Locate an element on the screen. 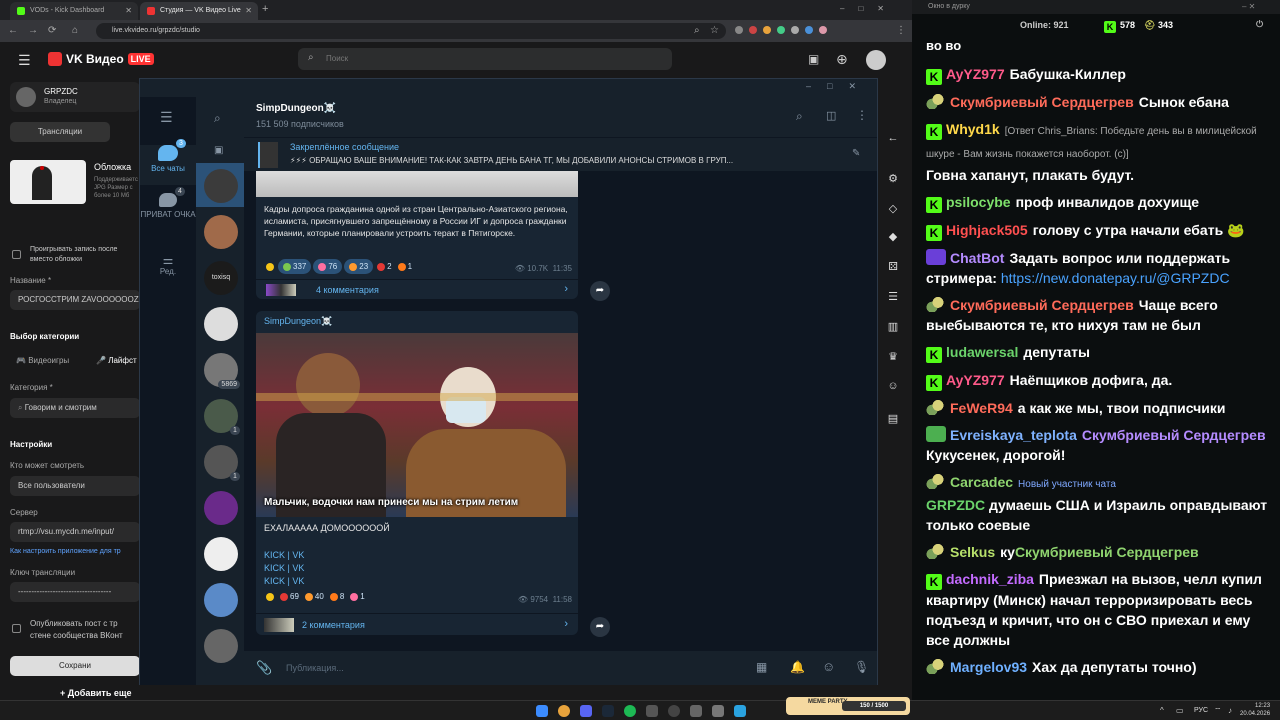 This screenshot has height=720, width=1280. gem-icon: ◆ is located at coordinates (893, 237).